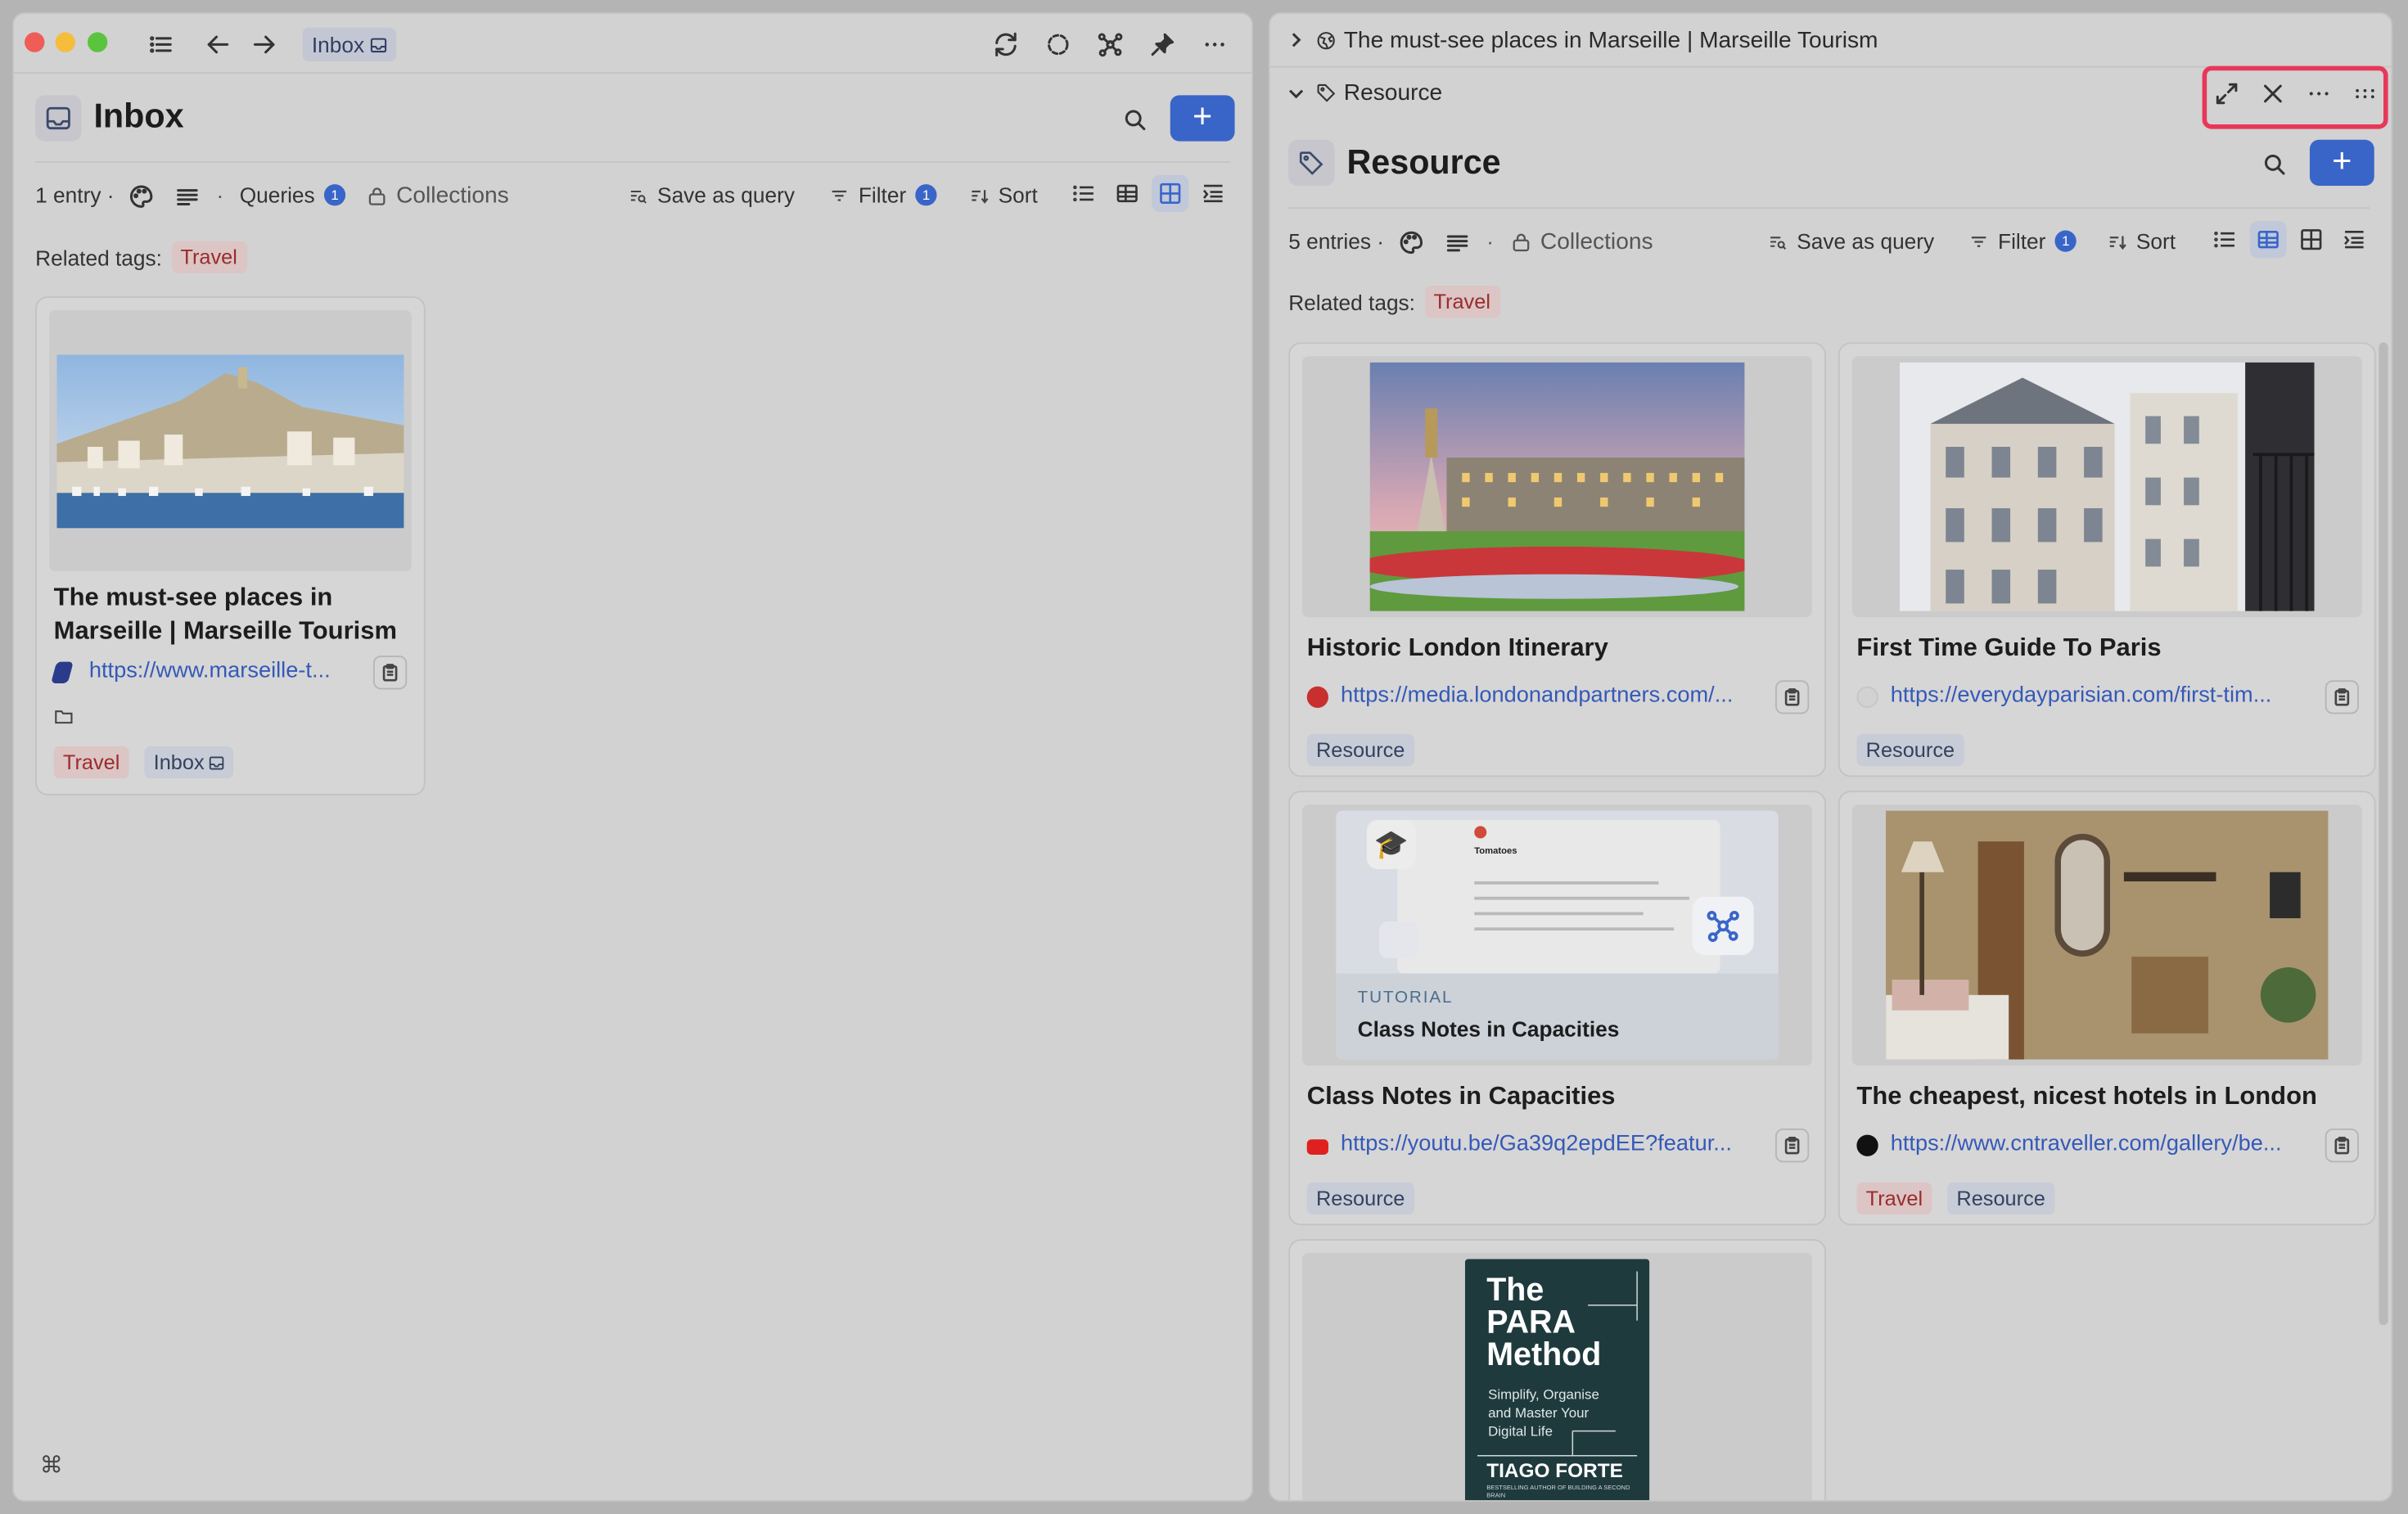  Describe the element at coordinates (1461, 1096) in the screenshot. I see `card-title: Class Notes in Capacities` at that location.